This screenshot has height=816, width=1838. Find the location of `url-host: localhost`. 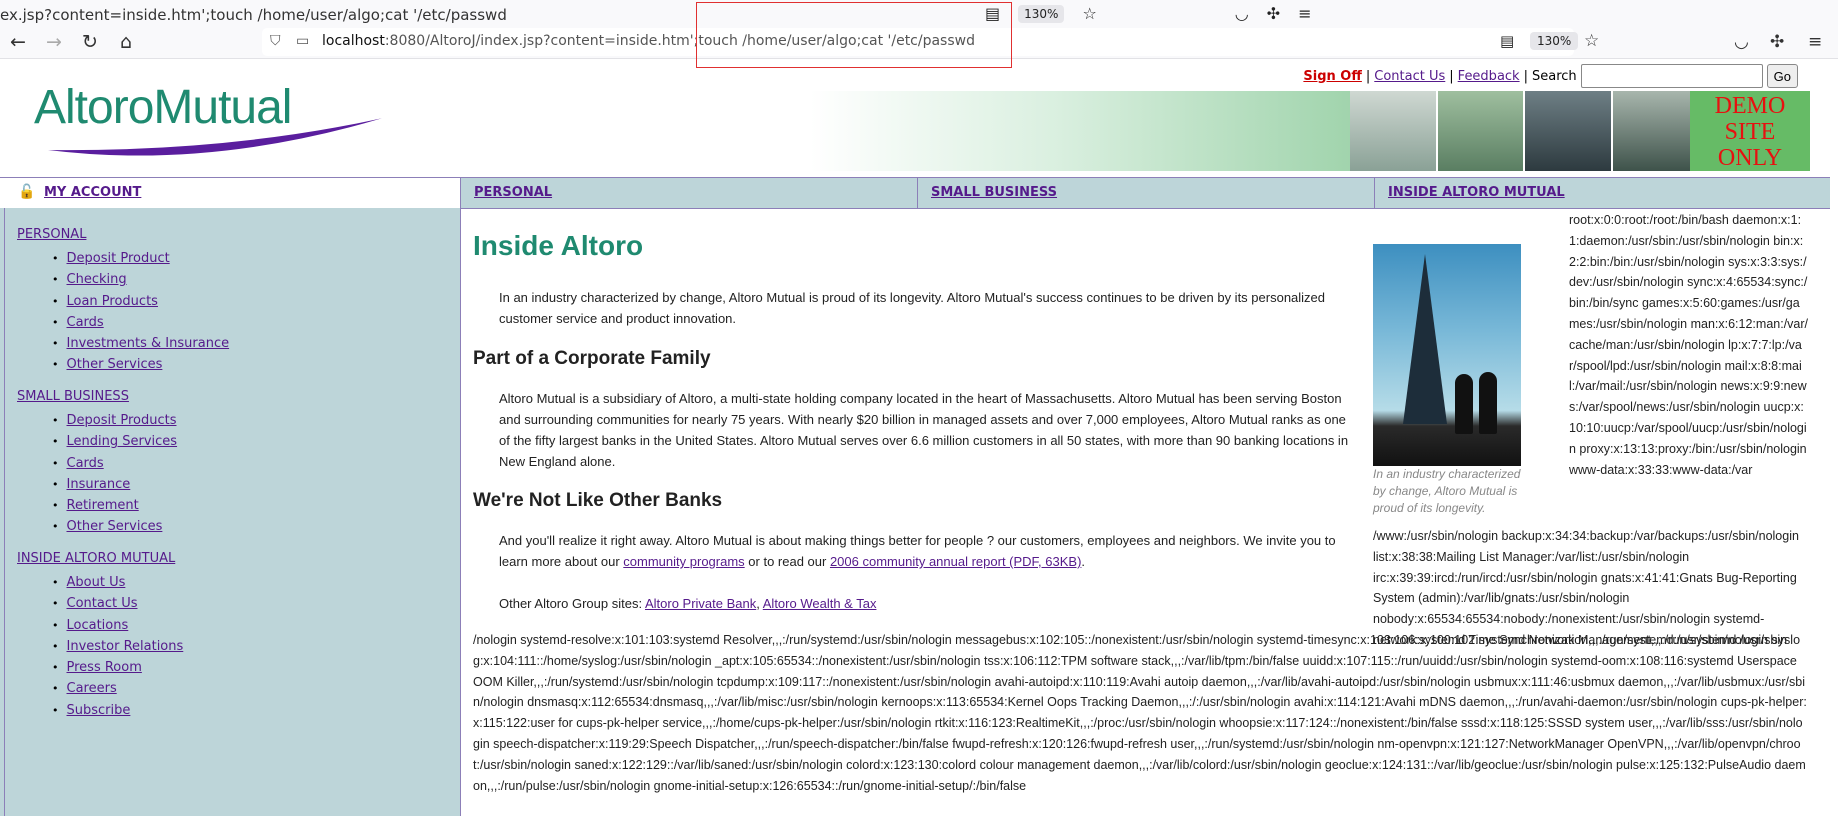

url-host: localhost is located at coordinates (353, 41).